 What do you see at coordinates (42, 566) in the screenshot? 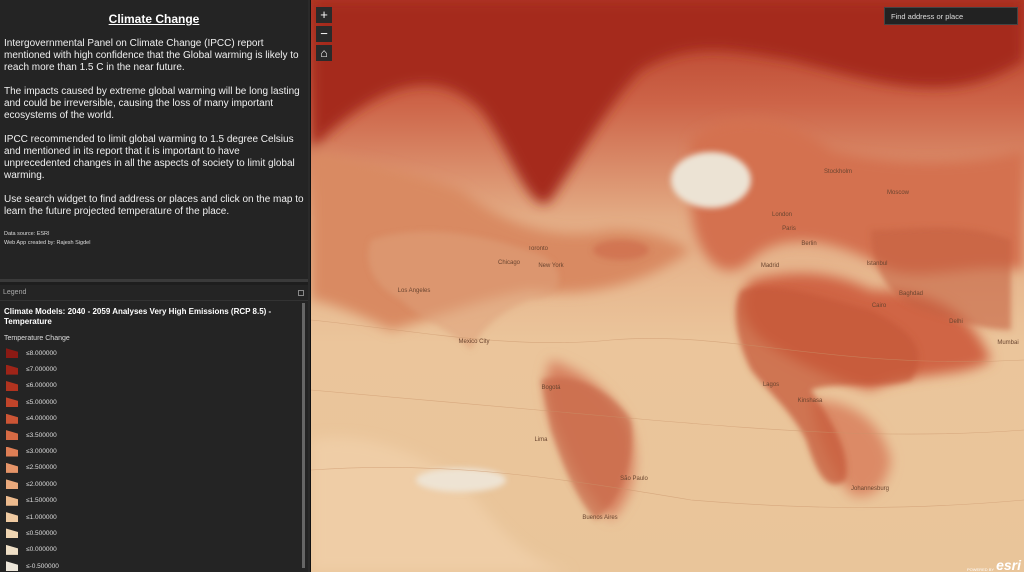
I see `legend-item-label: ≤-0.500000` at bounding box center [42, 566].